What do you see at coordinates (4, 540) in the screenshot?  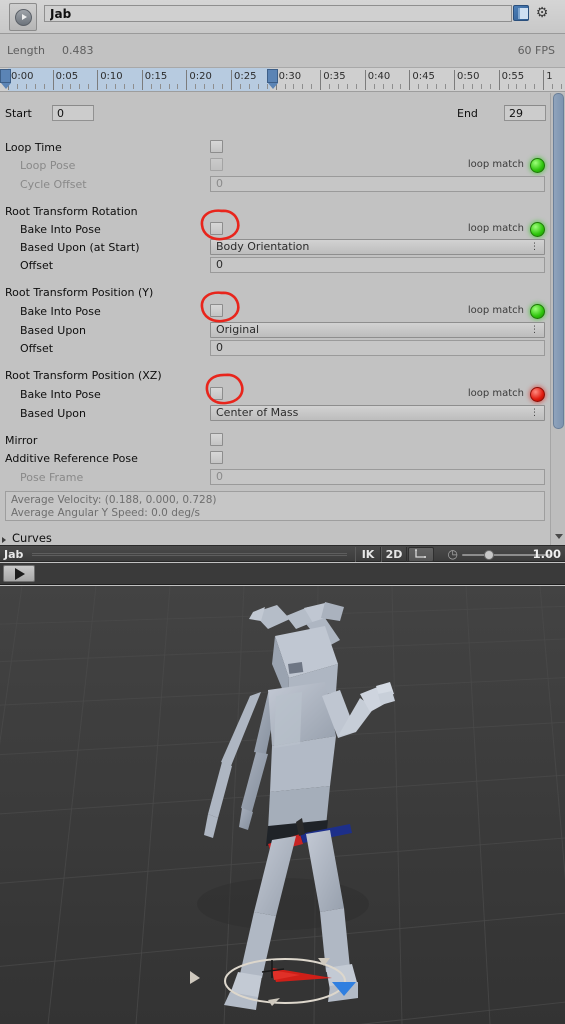 I see `curves-foldout-arrow` at bounding box center [4, 540].